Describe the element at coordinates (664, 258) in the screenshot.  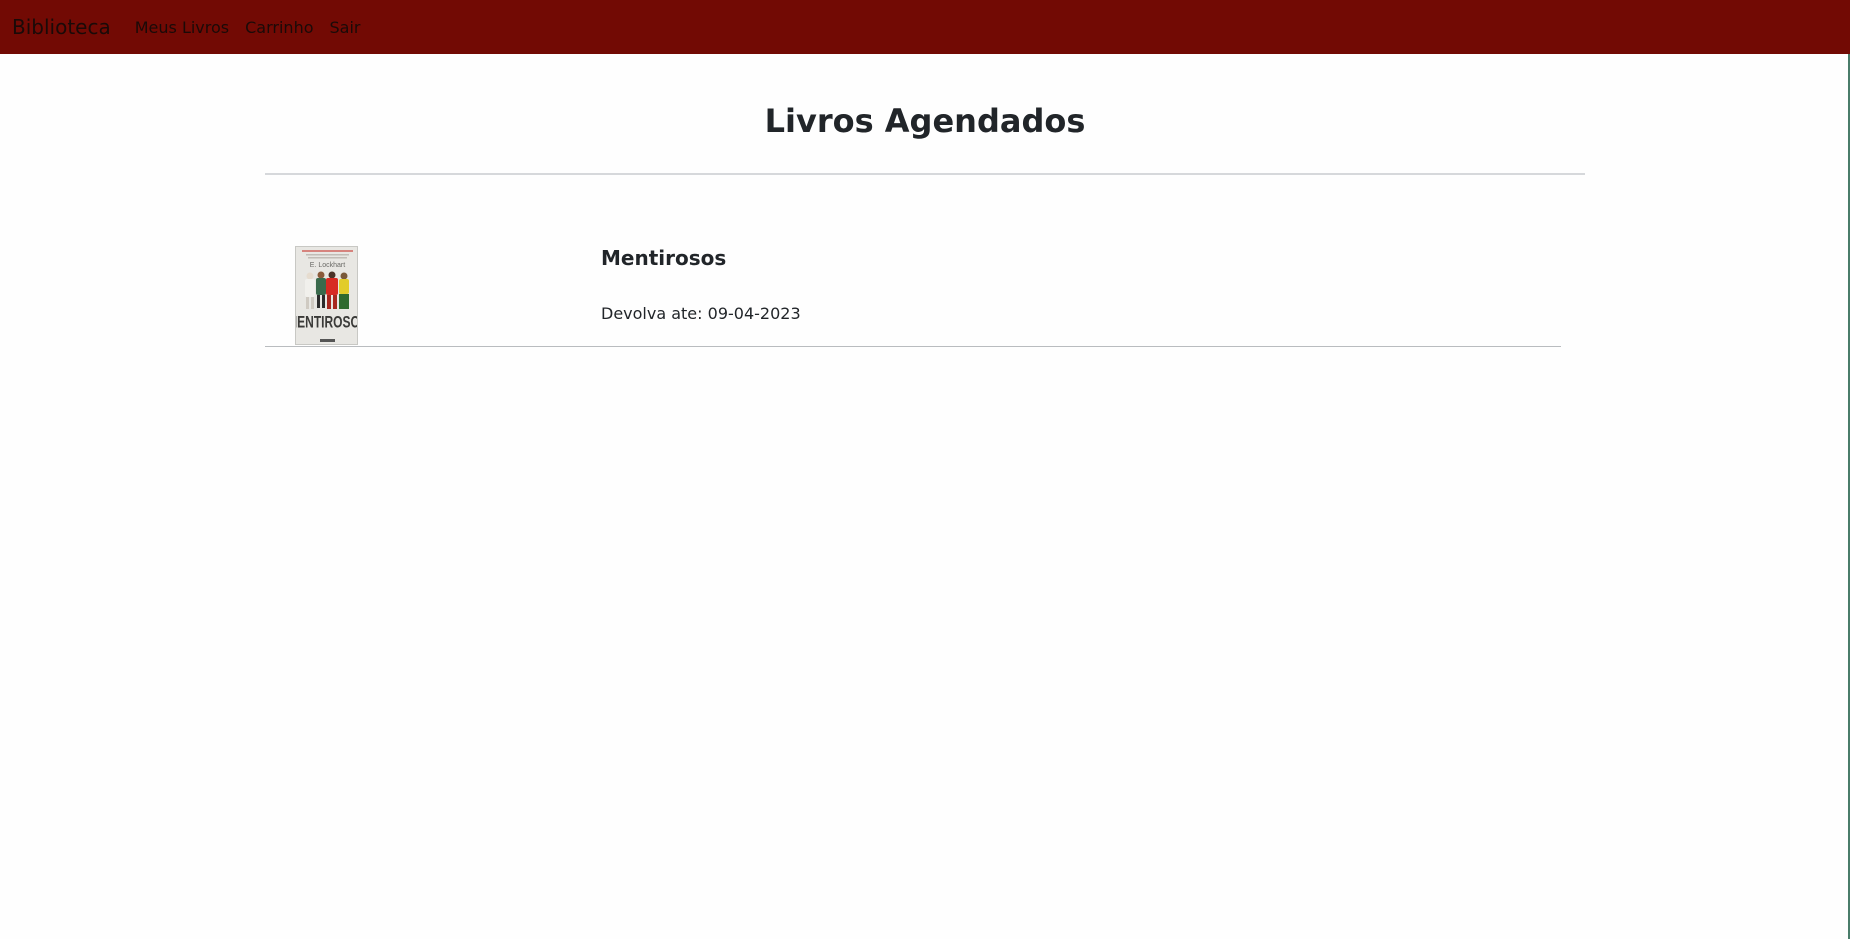
I see `book-title: Mentirosos` at that location.